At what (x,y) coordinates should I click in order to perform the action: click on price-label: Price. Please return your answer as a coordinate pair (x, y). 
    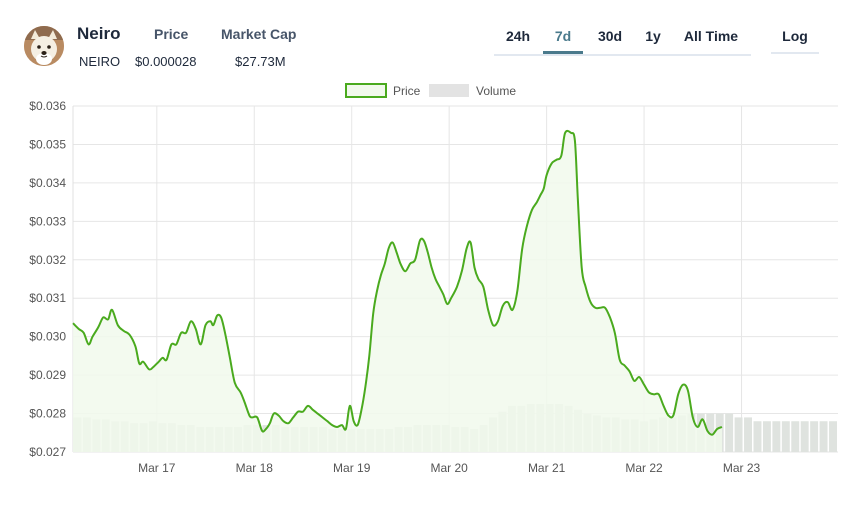
    Looking at the image, I should click on (171, 34).